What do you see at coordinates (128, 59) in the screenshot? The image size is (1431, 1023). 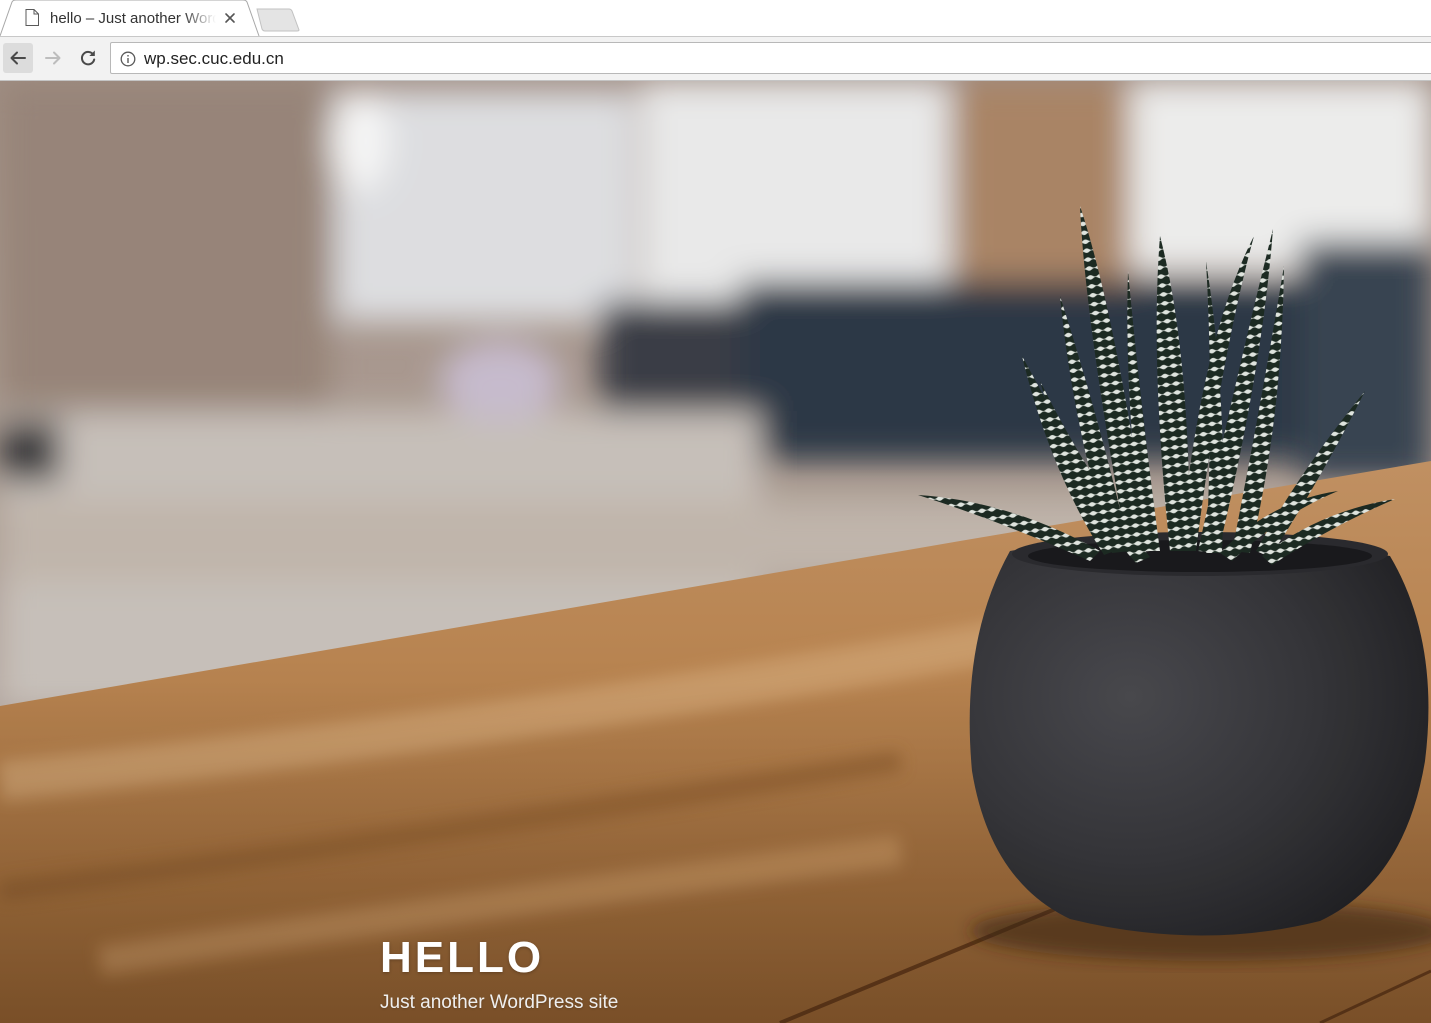 I see `info-icon` at bounding box center [128, 59].